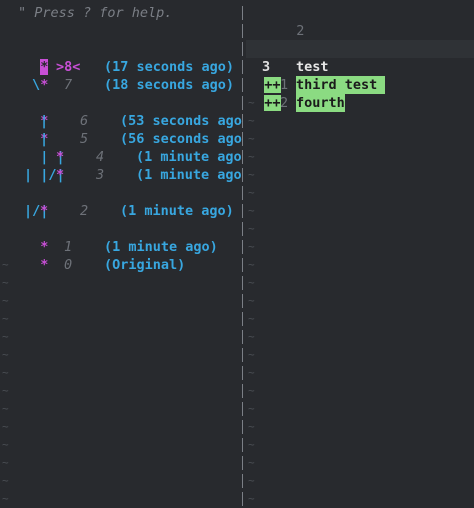 Image resolution: width=474 pixels, height=508 pixels. What do you see at coordinates (133, 111) in the screenshot?
I see `undo-node: * | 6 (53 seconds ago` at bounding box center [133, 111].